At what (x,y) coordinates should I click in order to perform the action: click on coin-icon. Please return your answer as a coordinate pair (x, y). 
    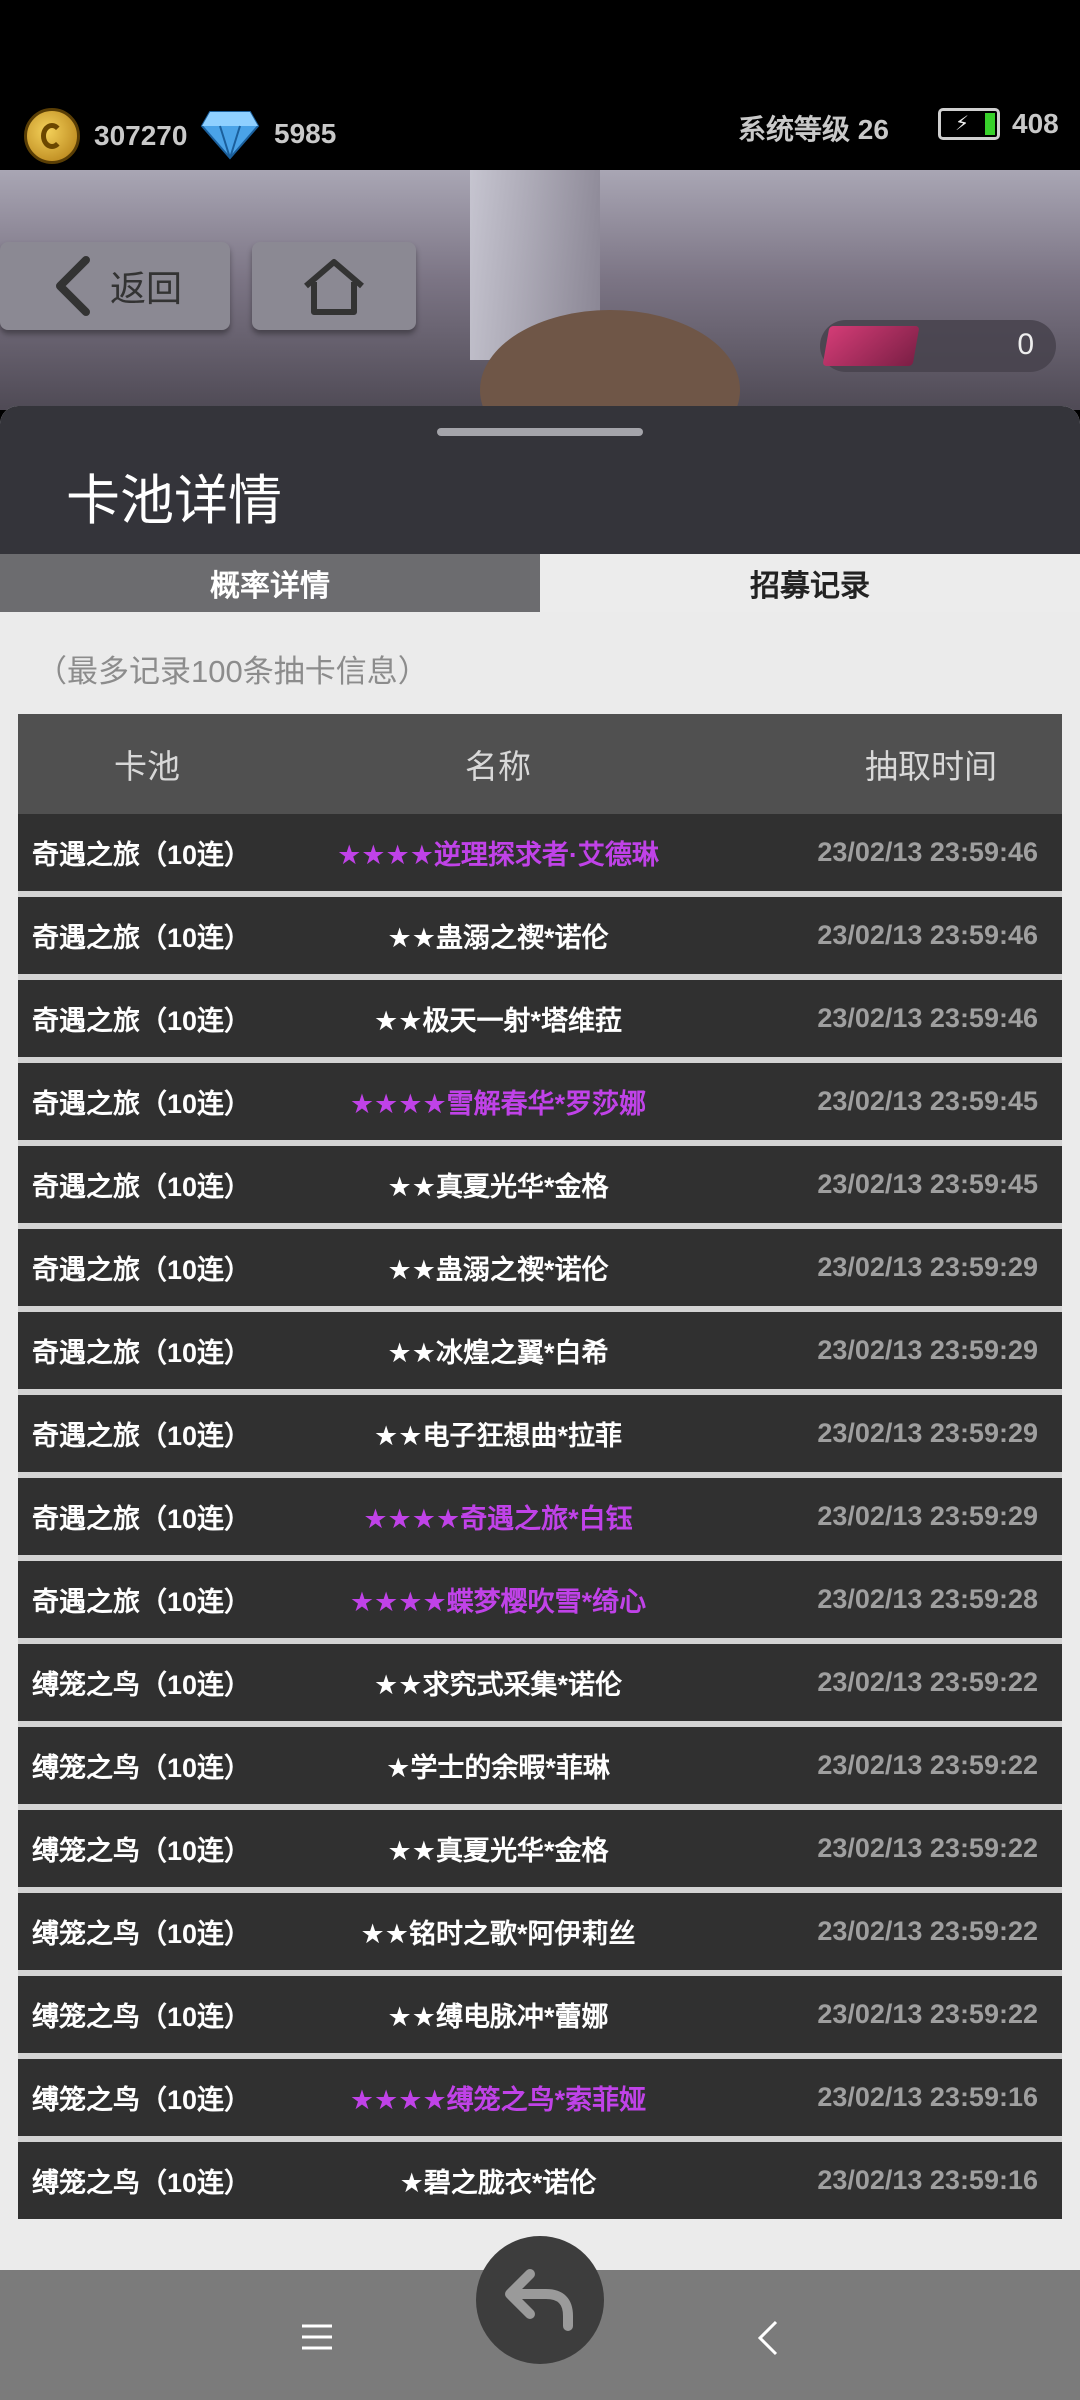
    Looking at the image, I should click on (52, 136).